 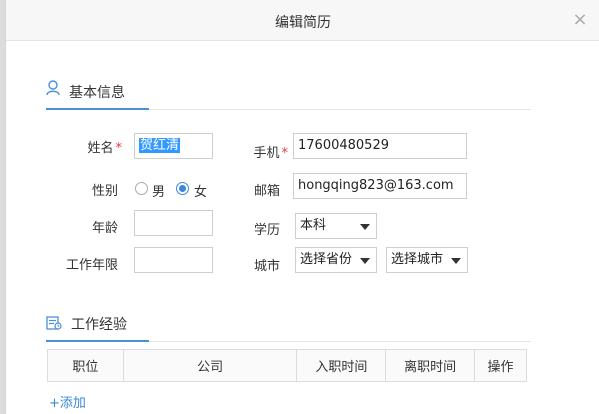 I want to click on dialog-header: 编辑简历 ×, so click(x=302, y=20).